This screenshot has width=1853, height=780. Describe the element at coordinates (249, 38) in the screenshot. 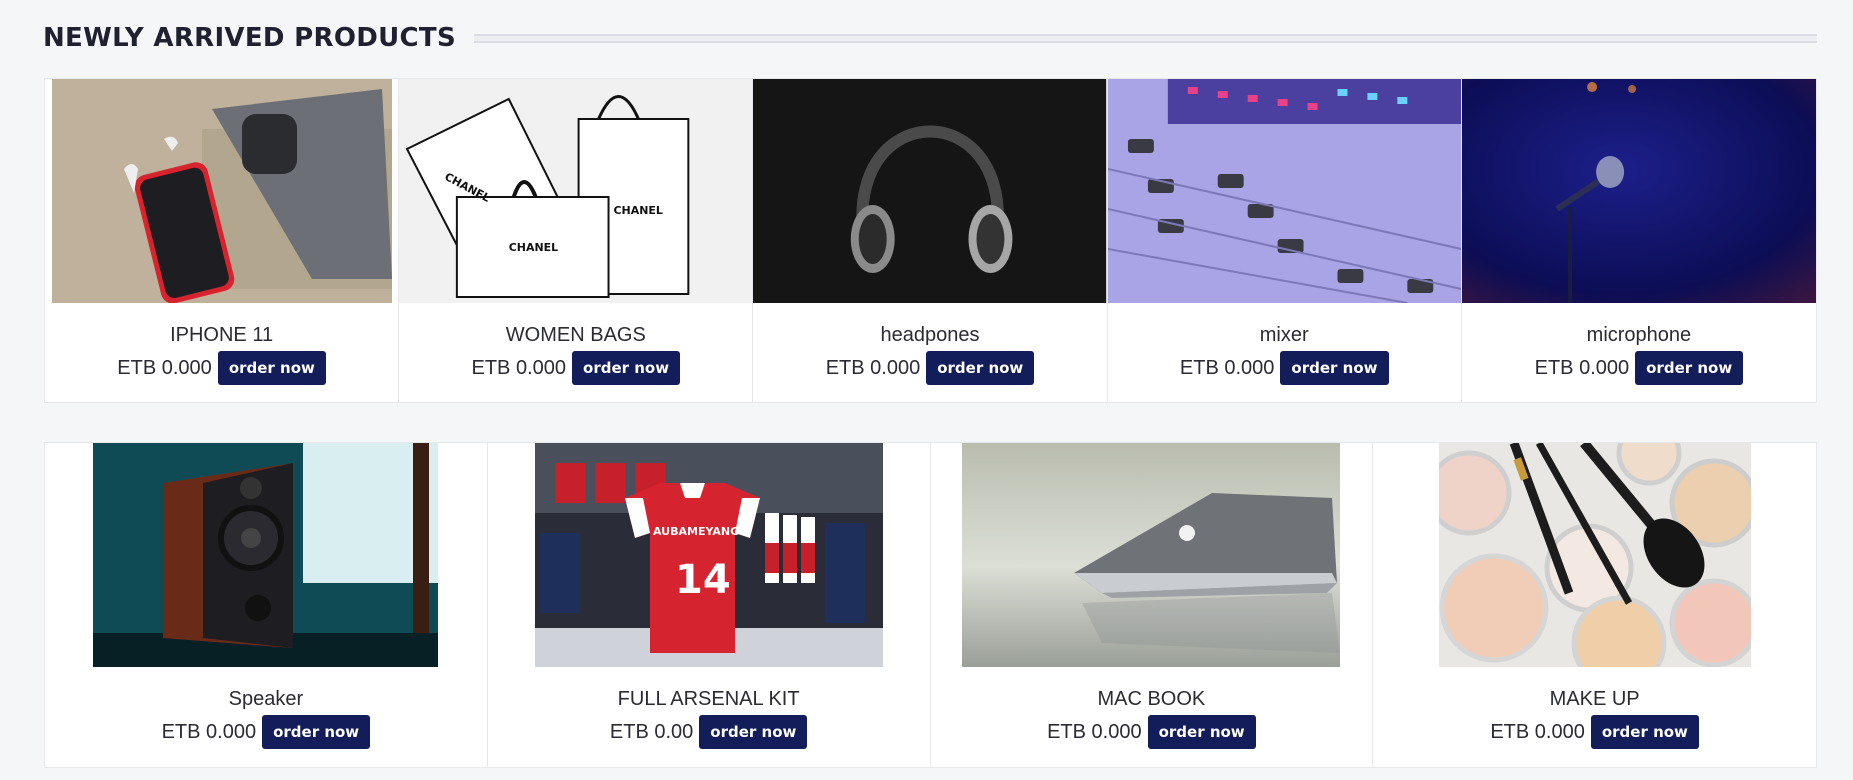

I see `section-title: NEWLY ARRIVED PRODUCTS` at that location.